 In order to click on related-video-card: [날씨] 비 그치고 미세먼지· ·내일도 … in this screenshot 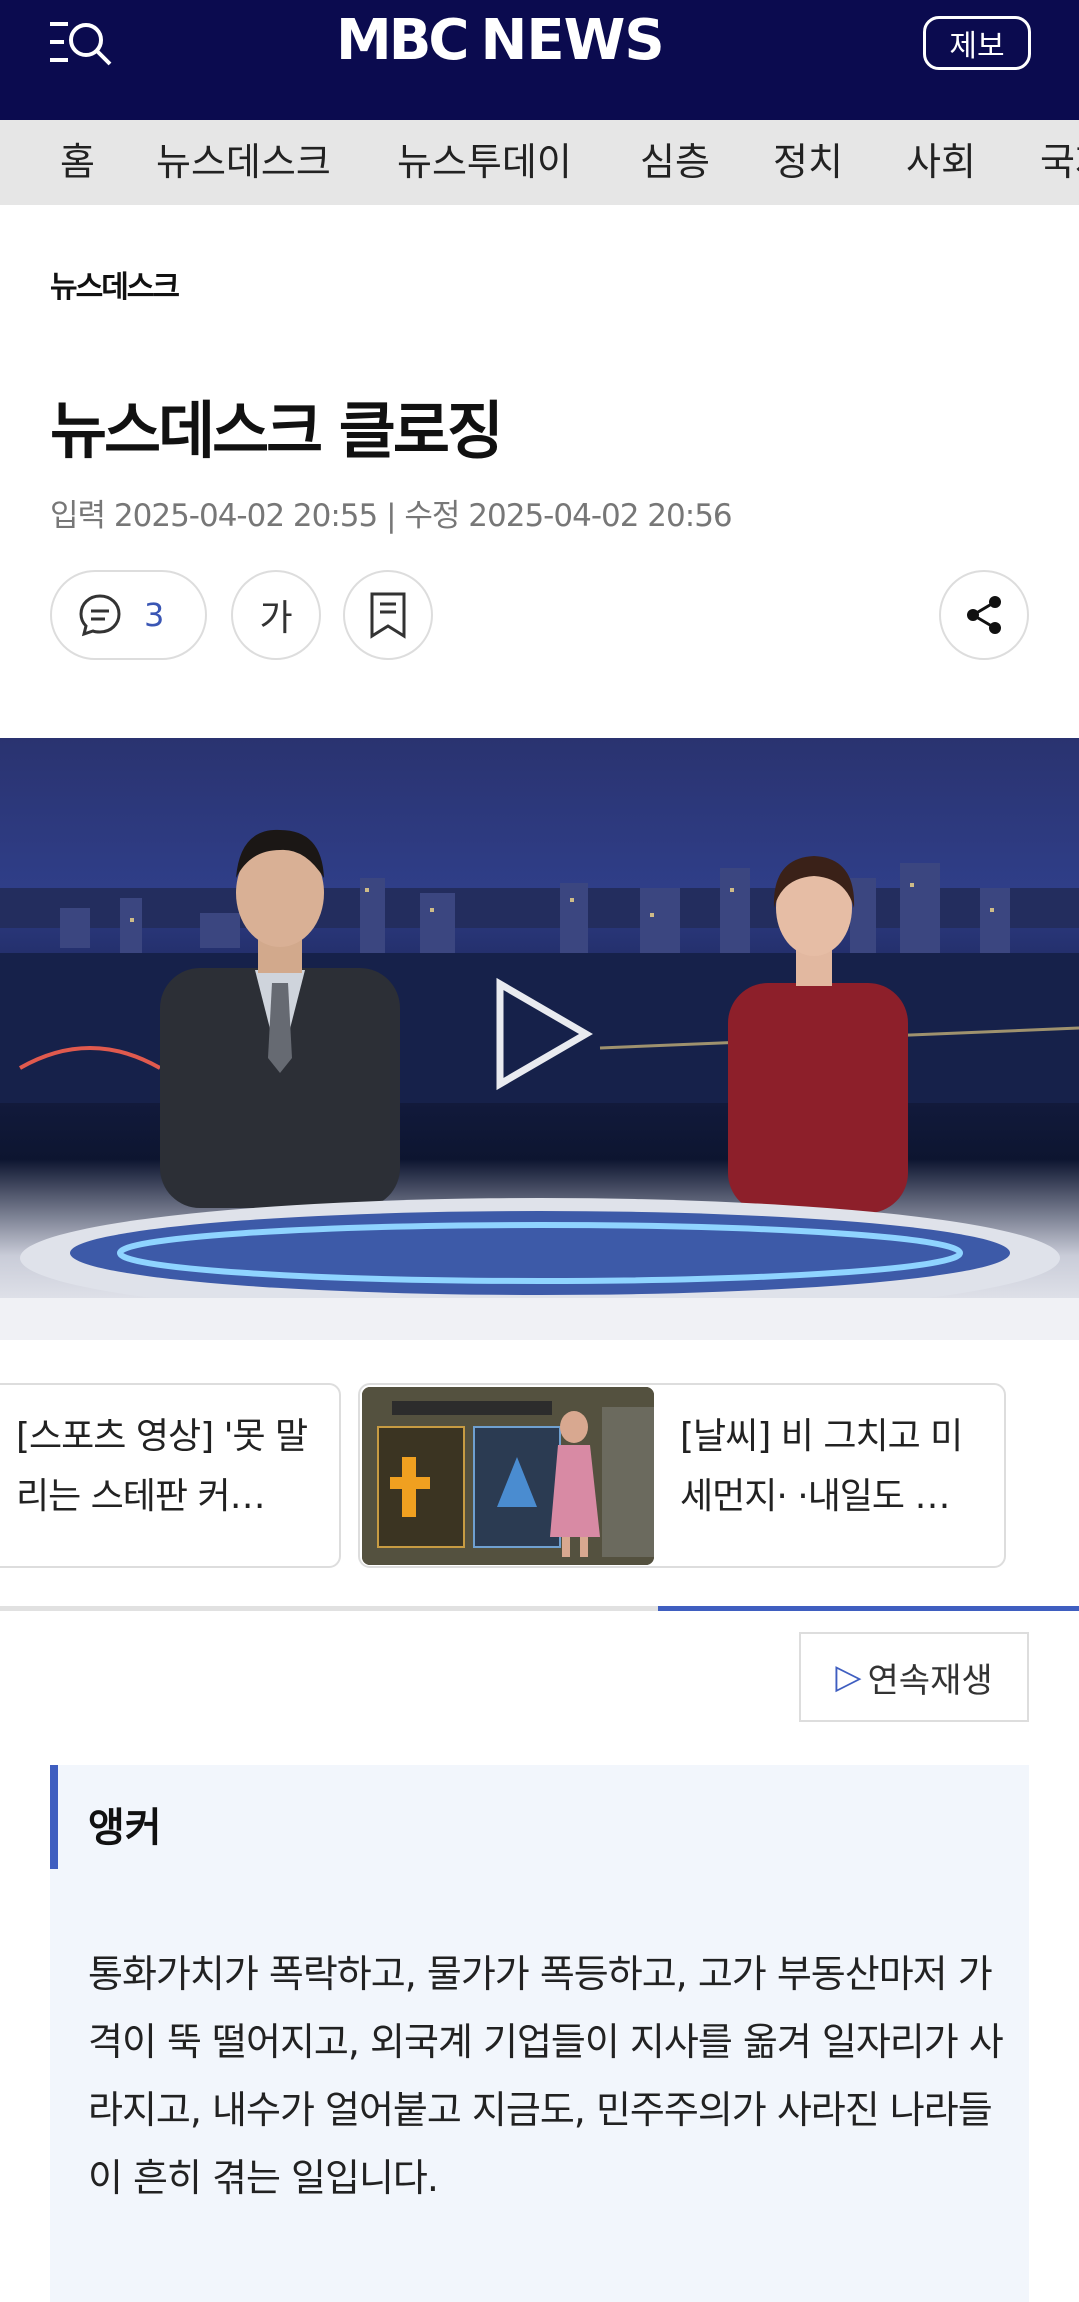, I will do `click(682, 1475)`.